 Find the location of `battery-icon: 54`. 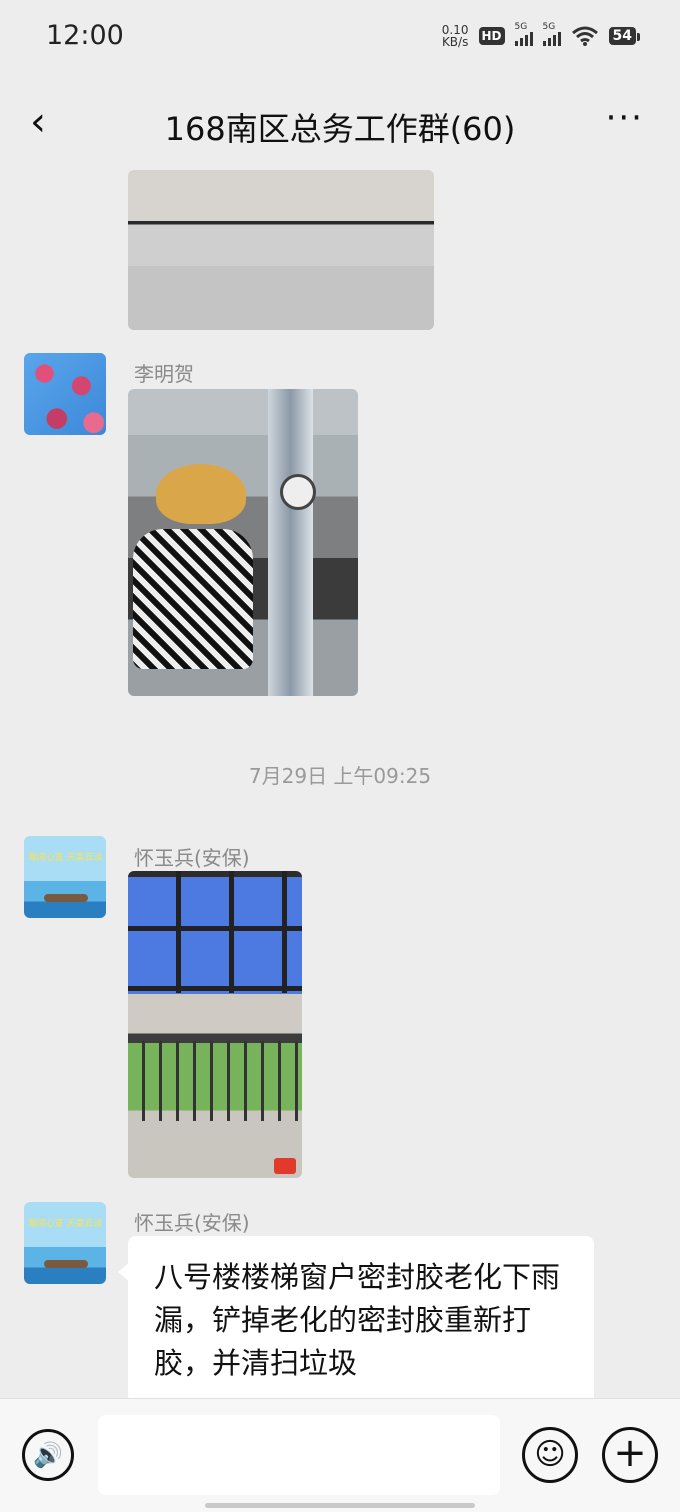

battery-icon: 54 is located at coordinates (624, 36).